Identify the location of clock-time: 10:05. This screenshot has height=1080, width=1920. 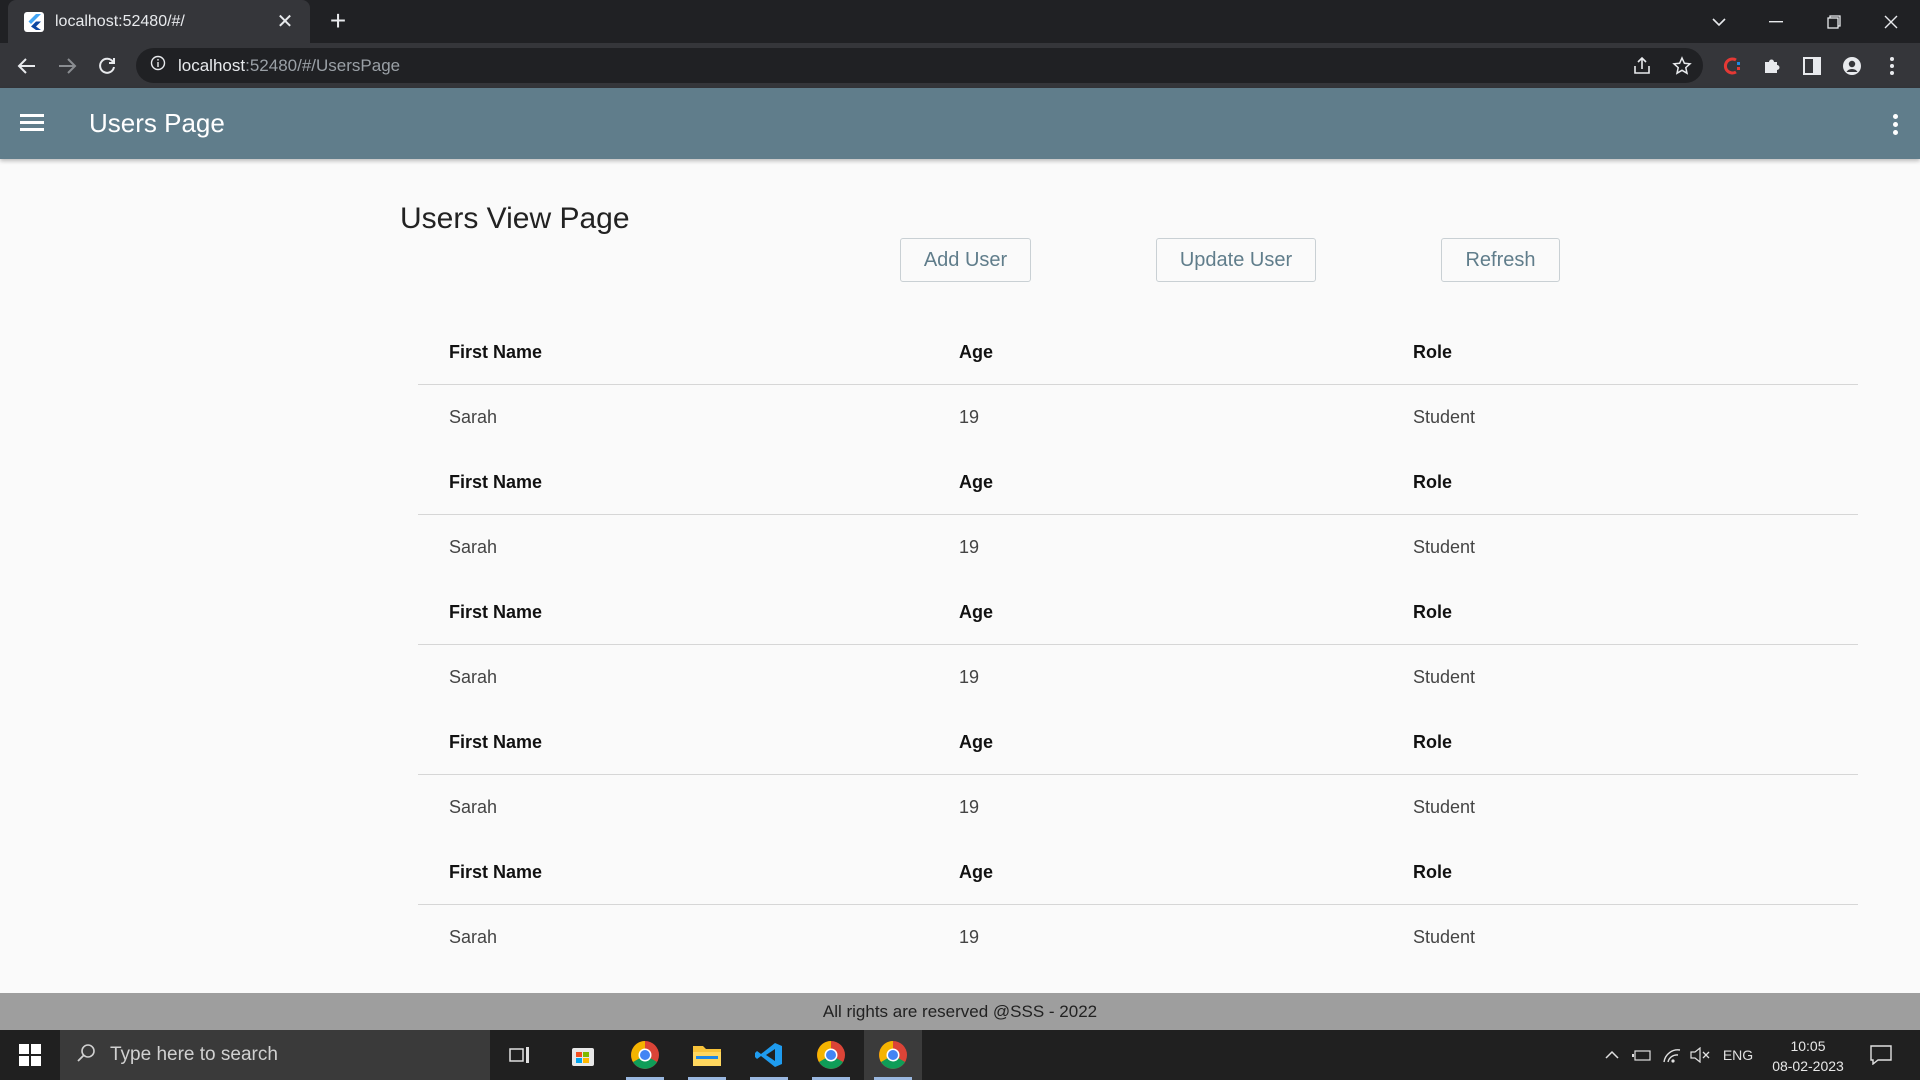
(1808, 1046).